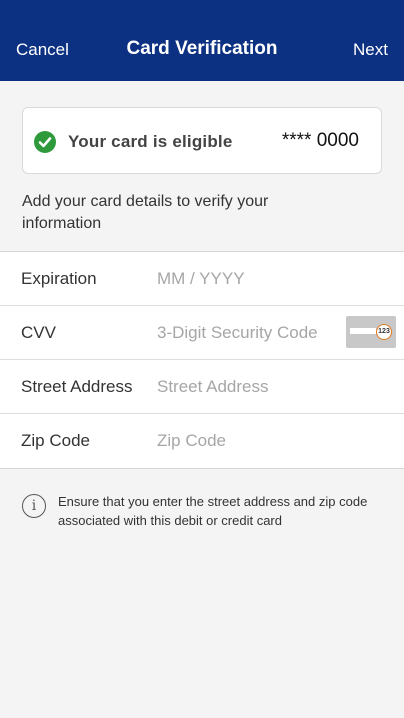 The image size is (404, 718). What do you see at coordinates (384, 332) in the screenshot?
I see `cvv-code-marker: 123` at bounding box center [384, 332].